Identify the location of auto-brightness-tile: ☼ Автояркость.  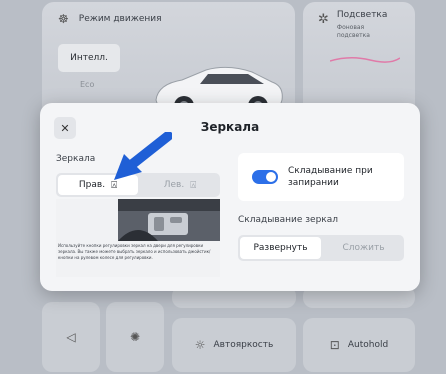
(234, 345).